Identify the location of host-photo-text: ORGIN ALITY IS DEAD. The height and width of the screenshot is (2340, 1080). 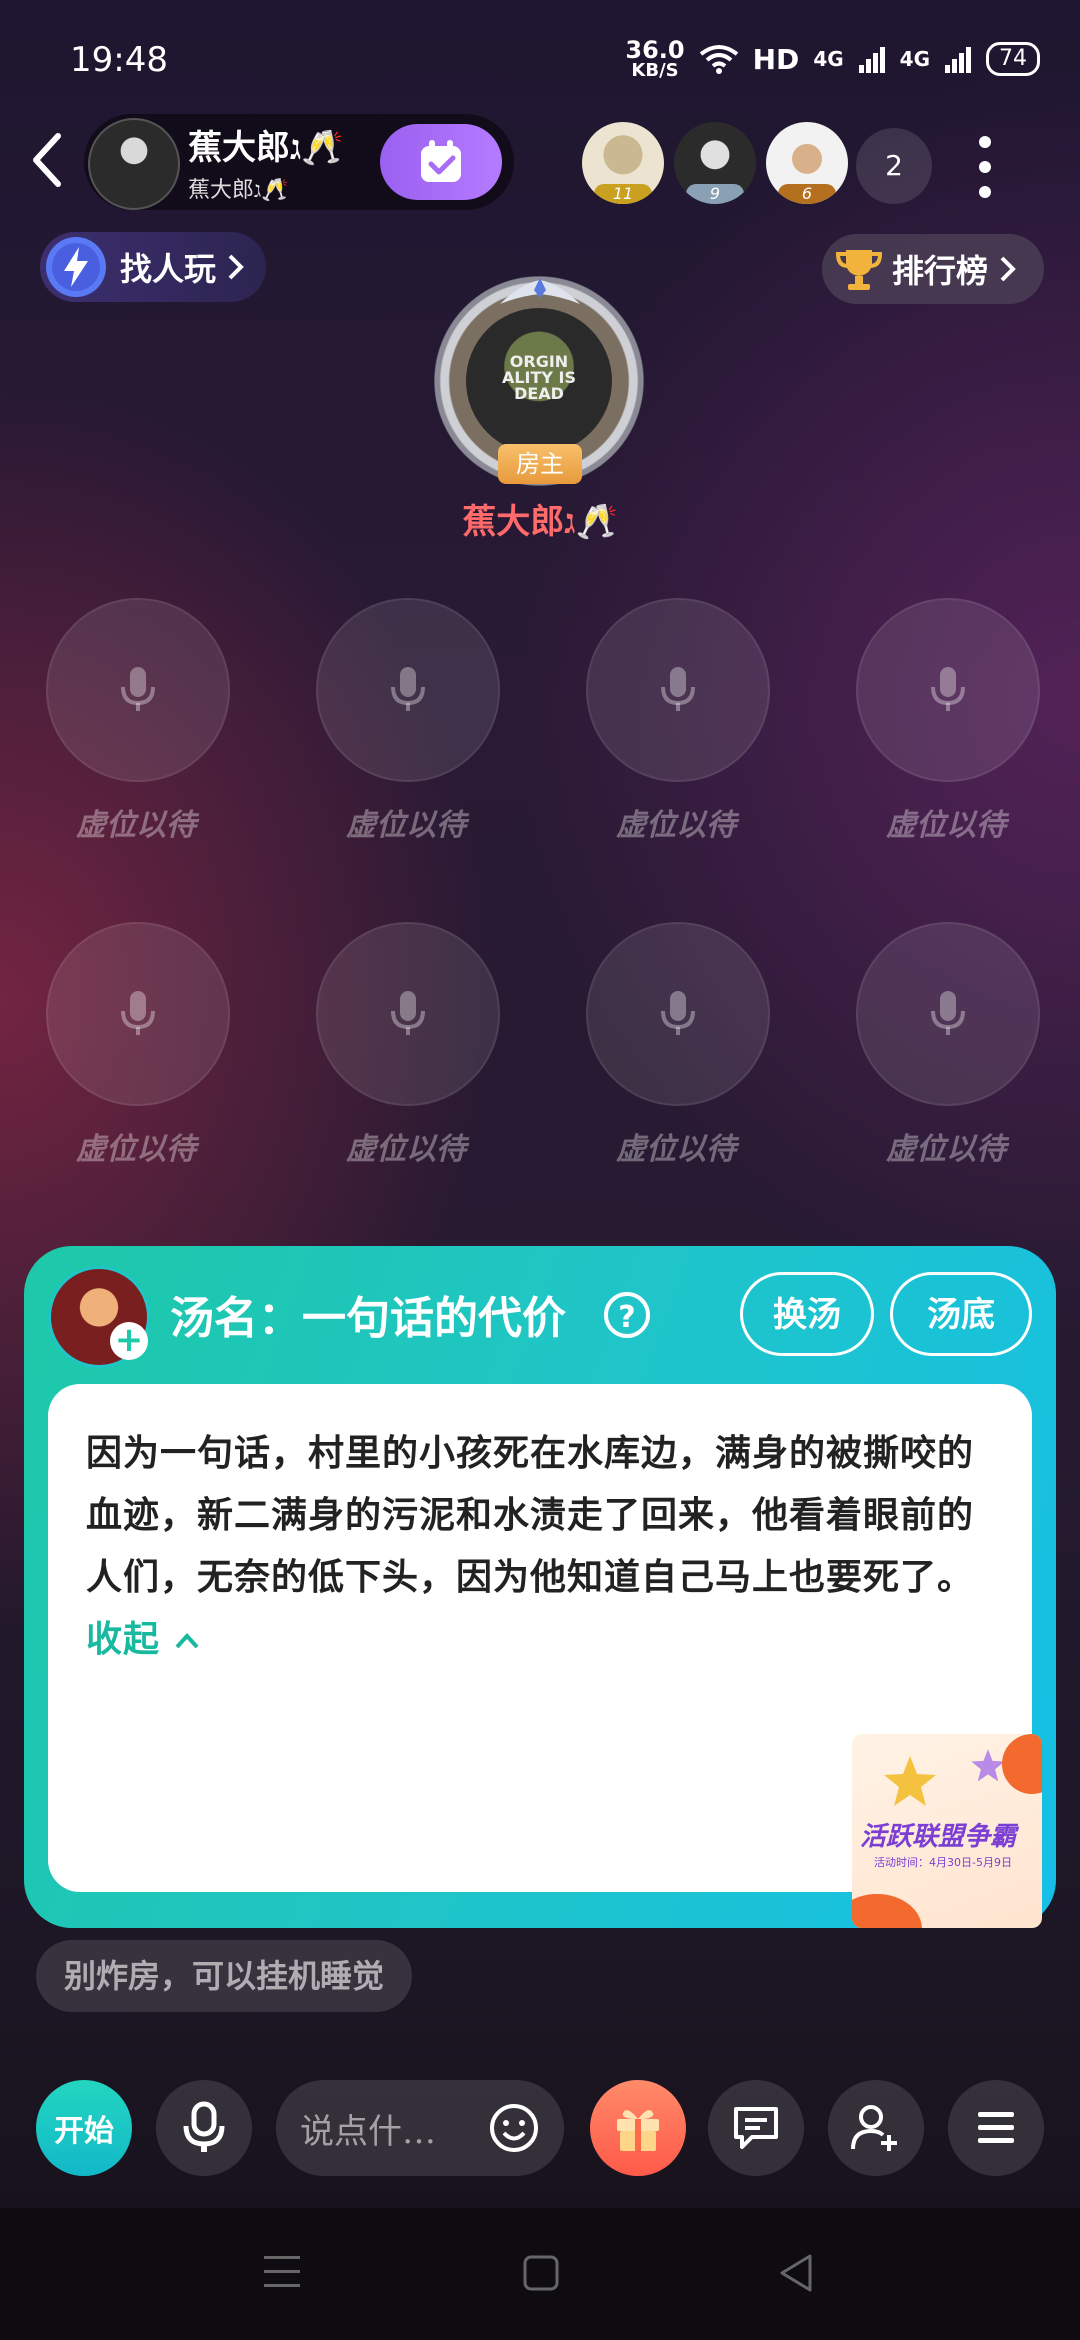
(539, 377).